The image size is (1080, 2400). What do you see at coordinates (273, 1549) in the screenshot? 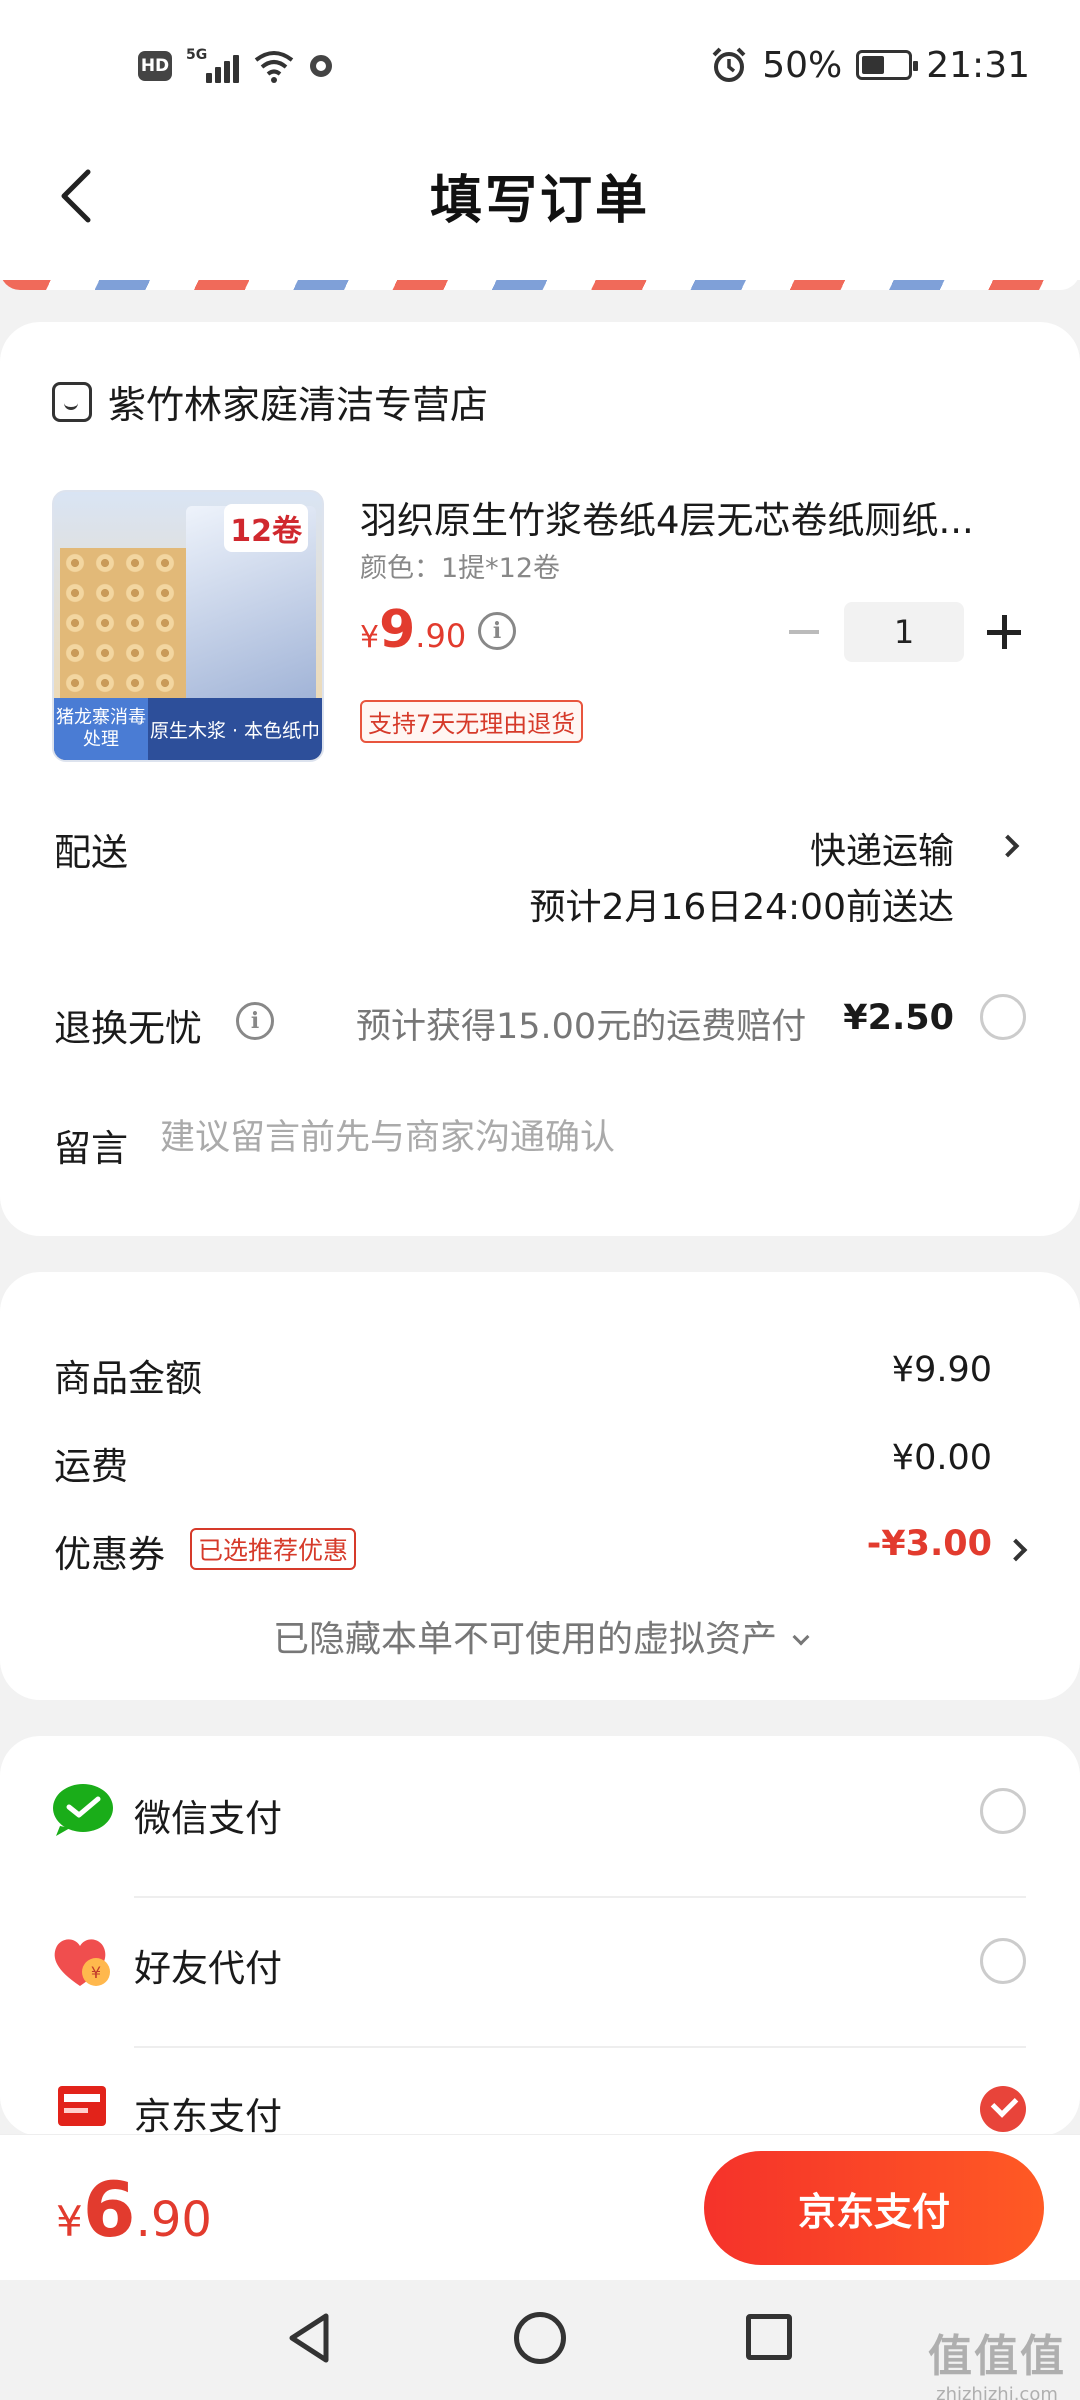
I see `coupon-tag: 已选推荐优惠` at bounding box center [273, 1549].